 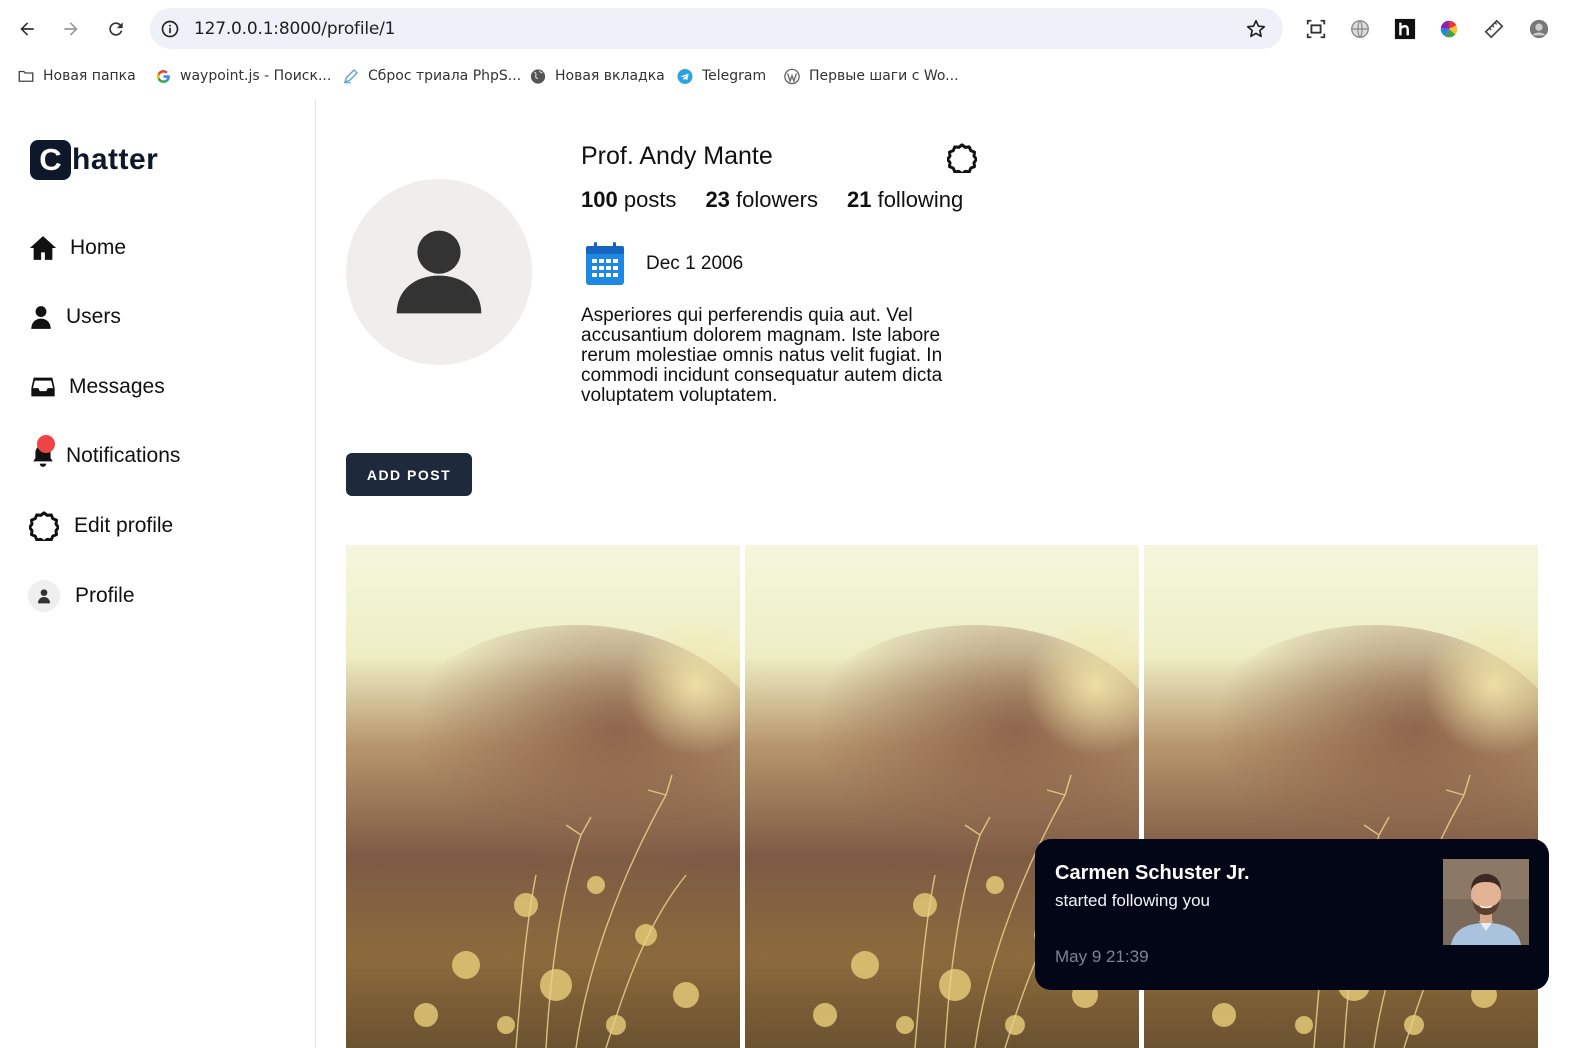 I want to click on profile-stats: 100 posts 23 folowers 21 following, so click(x=786, y=200).